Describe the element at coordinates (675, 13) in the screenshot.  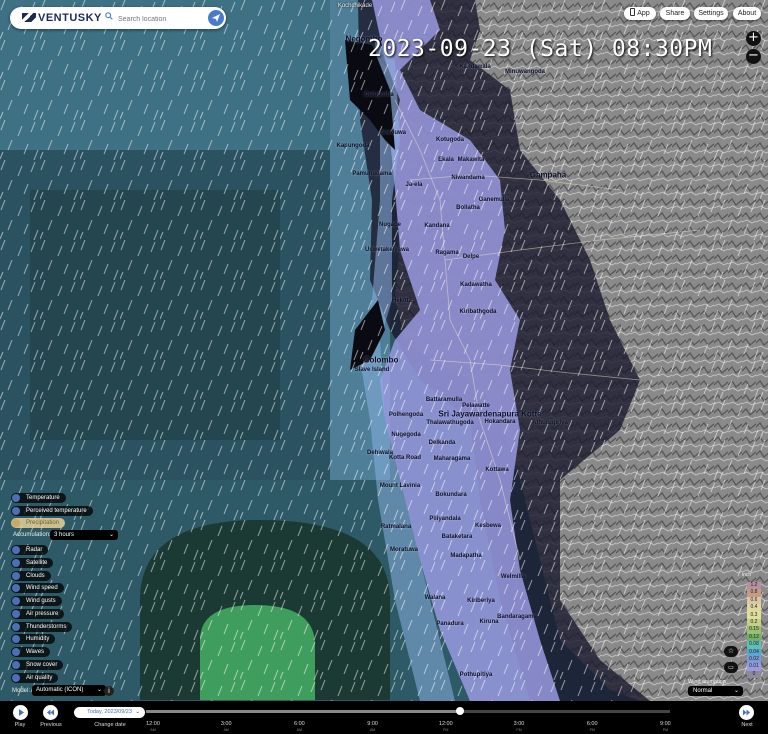
I see `share-button: Share` at that location.